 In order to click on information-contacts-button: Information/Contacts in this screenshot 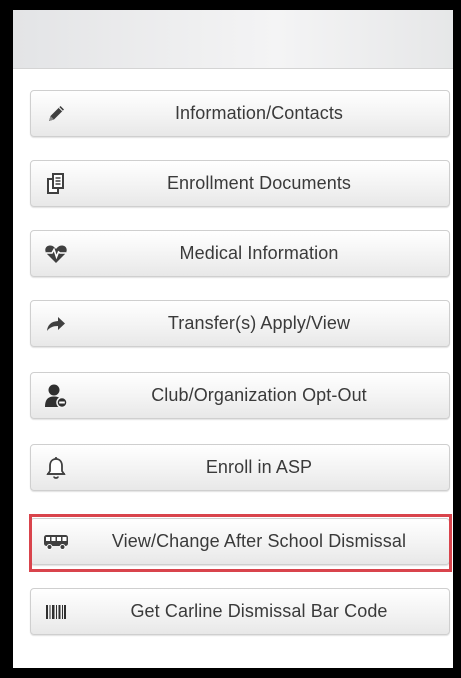, I will do `click(240, 113)`.